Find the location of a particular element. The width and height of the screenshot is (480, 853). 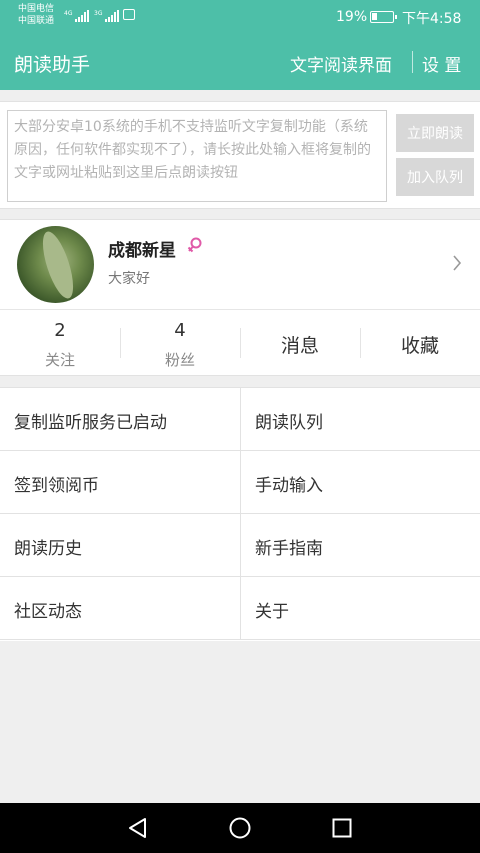

signal-icon-2: 3G is located at coordinates (107, 17).